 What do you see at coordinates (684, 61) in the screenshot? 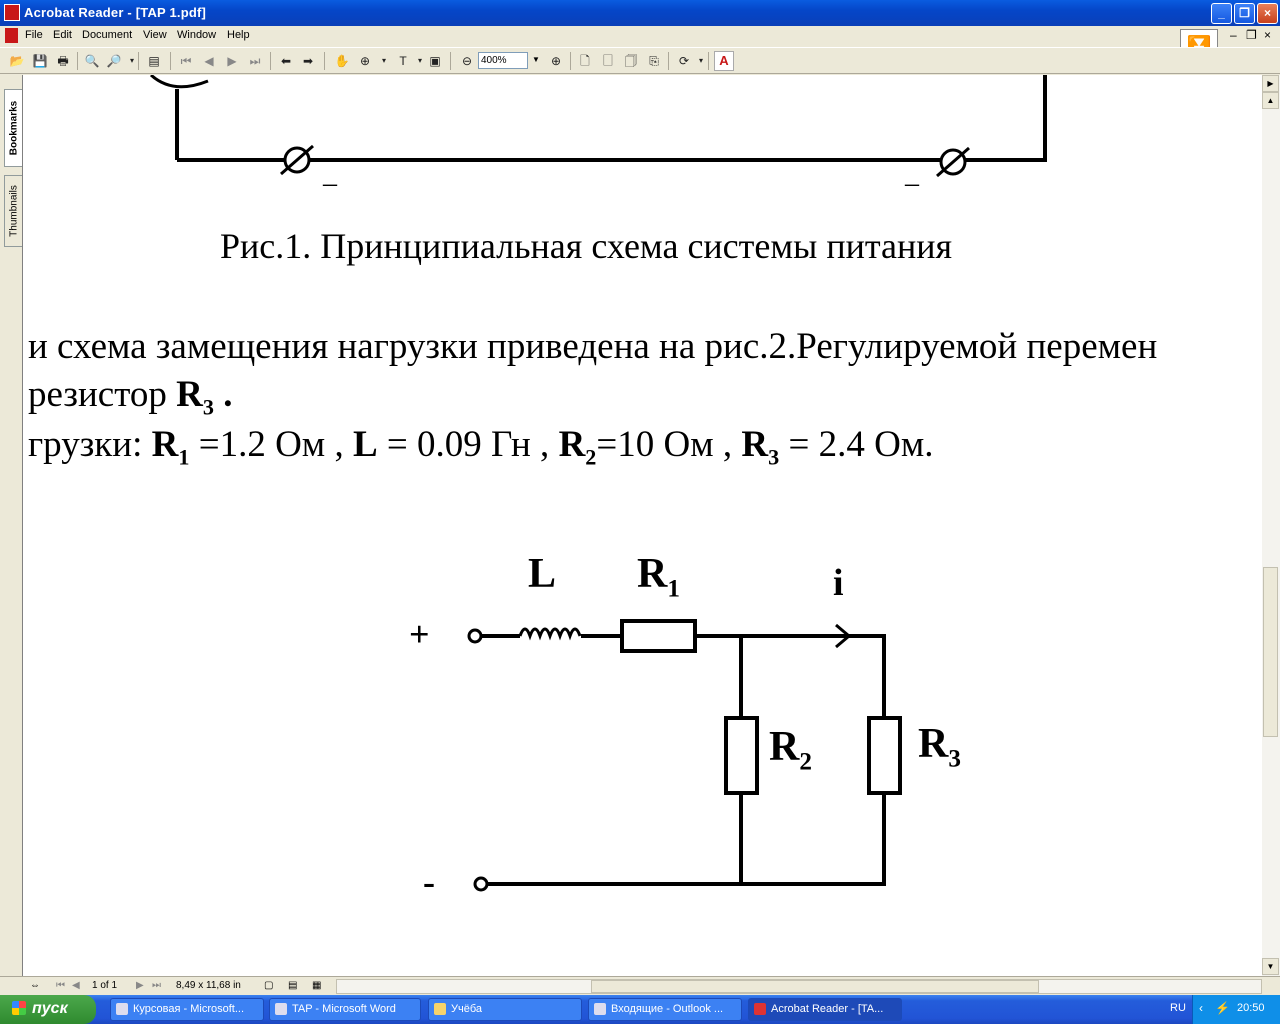
I see `rotate-view-icon: ⟳` at bounding box center [684, 61].